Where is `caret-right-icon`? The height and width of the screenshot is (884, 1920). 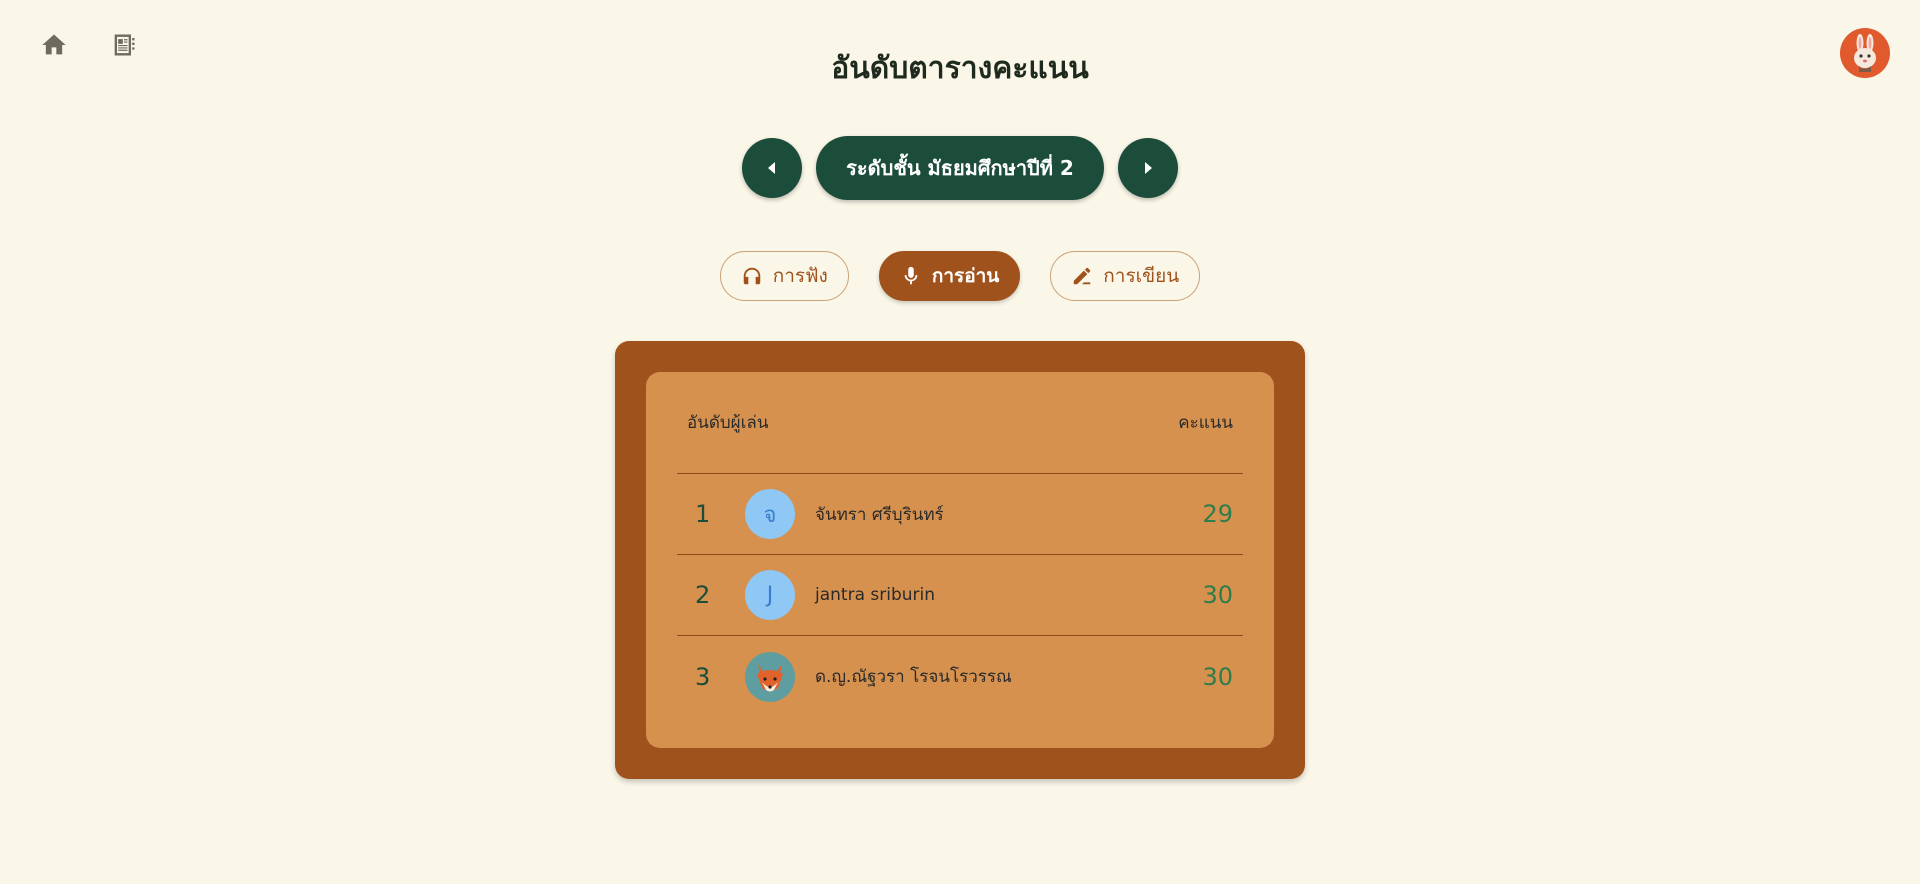
caret-right-icon is located at coordinates (1148, 168).